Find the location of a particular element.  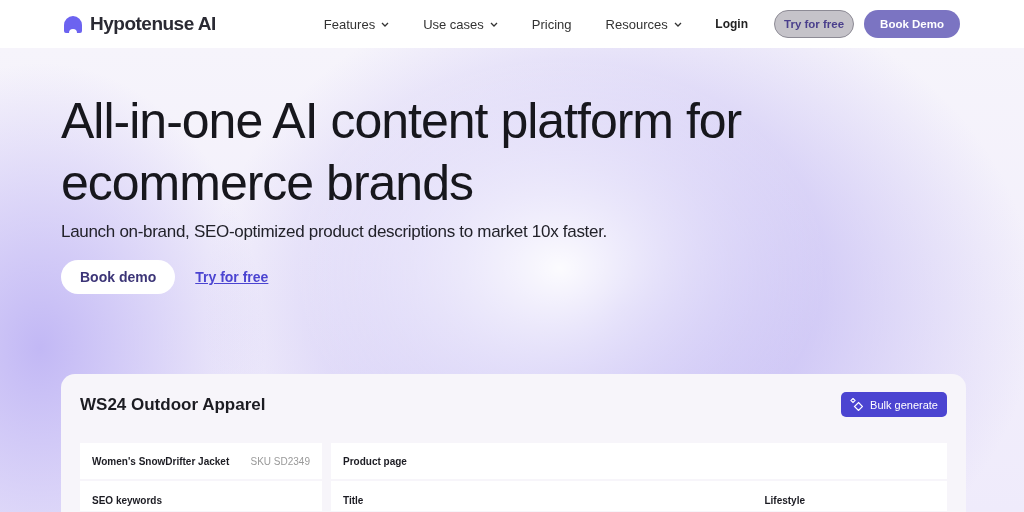

bulk-generate-button: Bulk generate is located at coordinates (894, 404).